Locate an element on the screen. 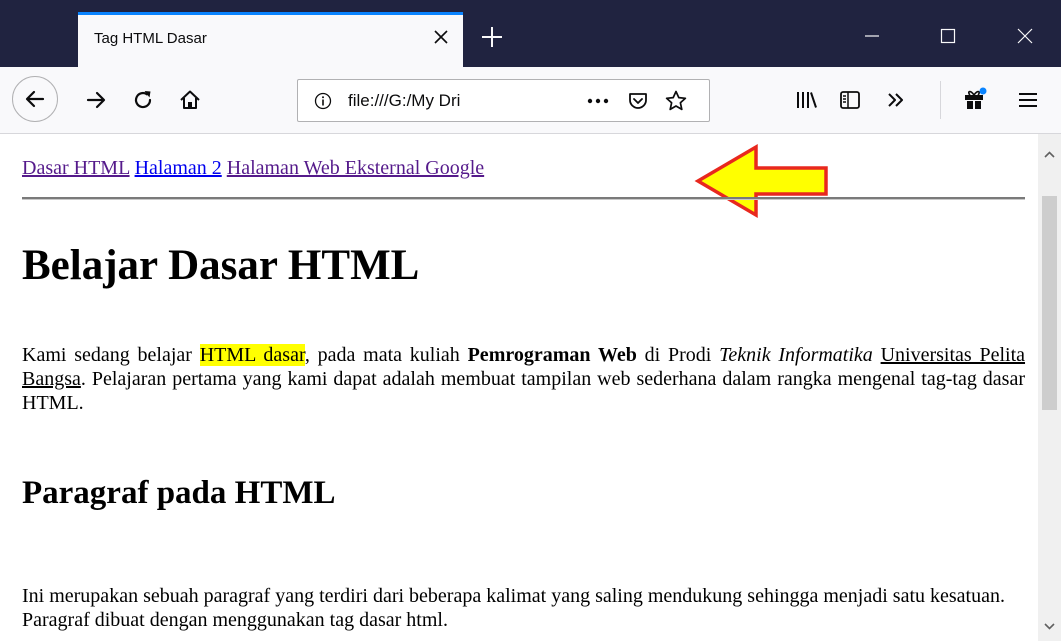 The image size is (1061, 641). url-bar: file:///G:/My Dri is located at coordinates (503, 100).